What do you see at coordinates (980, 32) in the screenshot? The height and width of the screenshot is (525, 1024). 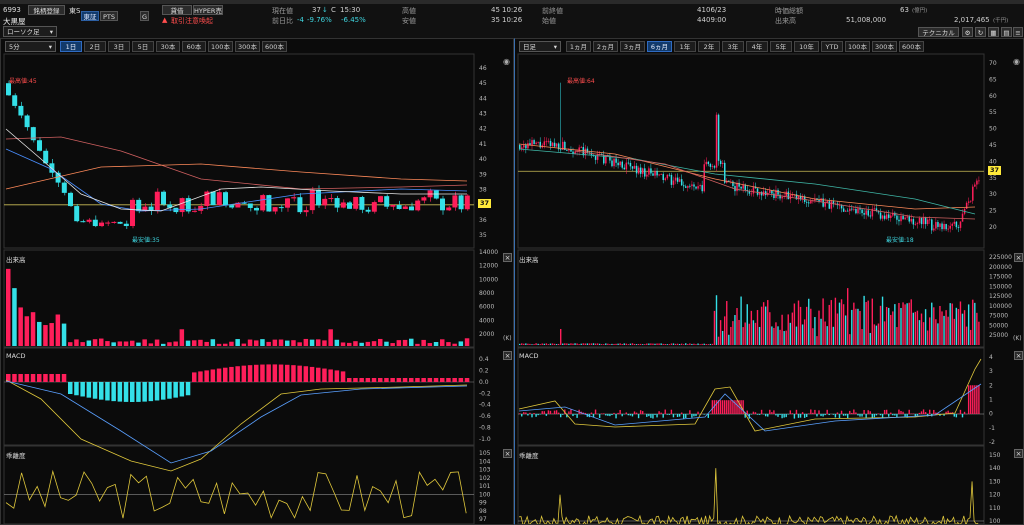 I see `refresh-icon: ↻` at bounding box center [980, 32].